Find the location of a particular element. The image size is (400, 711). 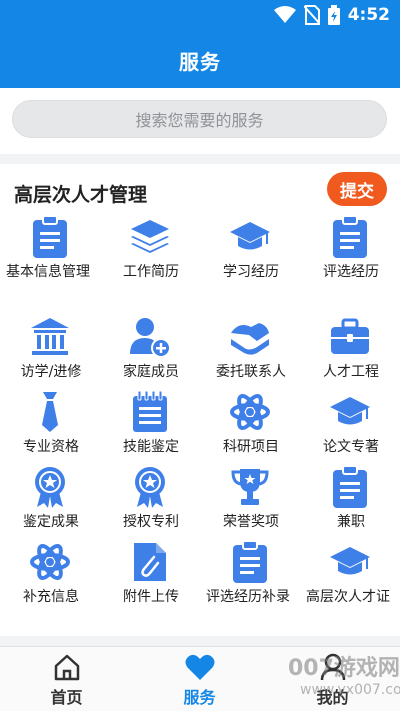

home-icon is located at coordinates (66, 667).